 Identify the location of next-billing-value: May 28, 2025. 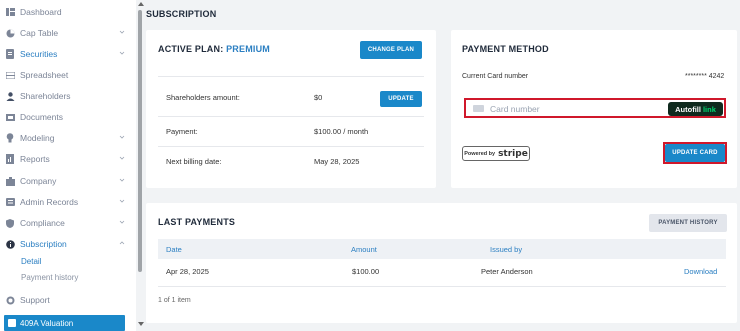
(337, 161).